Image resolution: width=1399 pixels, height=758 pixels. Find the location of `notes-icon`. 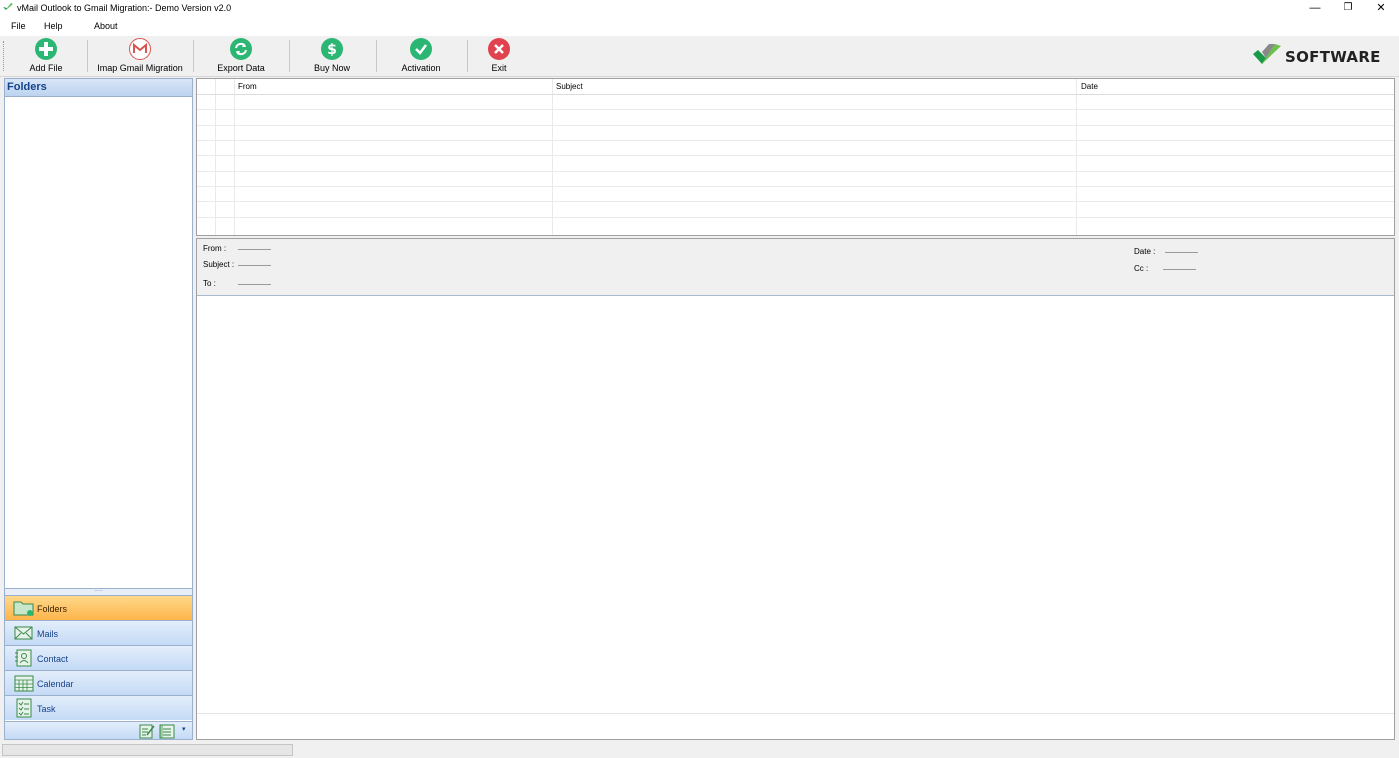

notes-icon is located at coordinates (147, 731).